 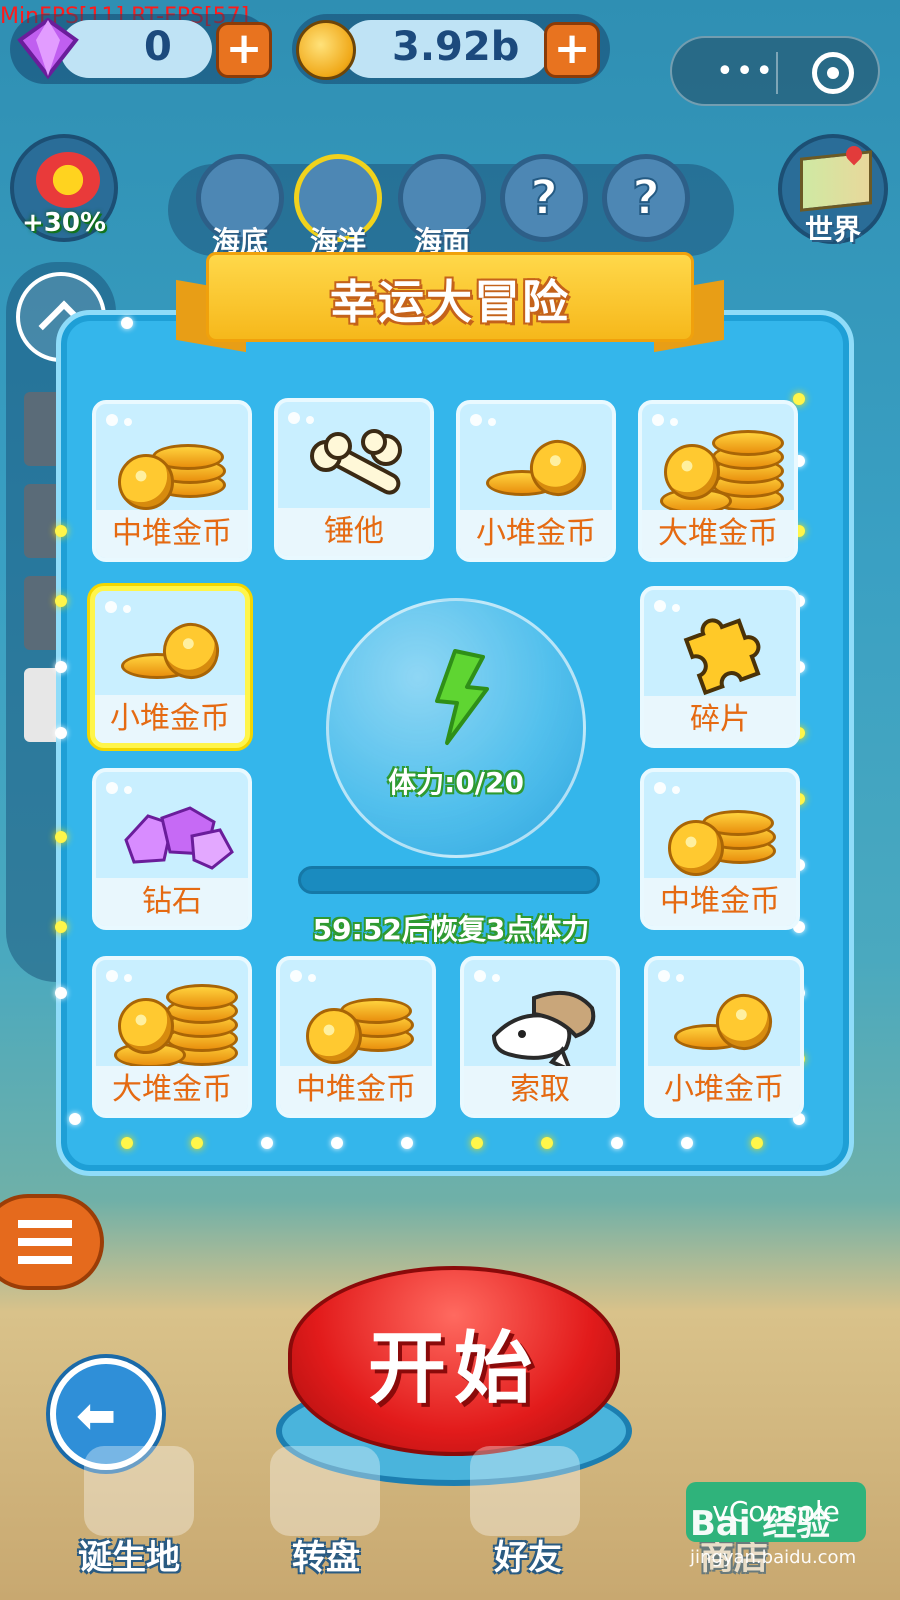 I want to click on capsule-divider, so click(x=777, y=73).